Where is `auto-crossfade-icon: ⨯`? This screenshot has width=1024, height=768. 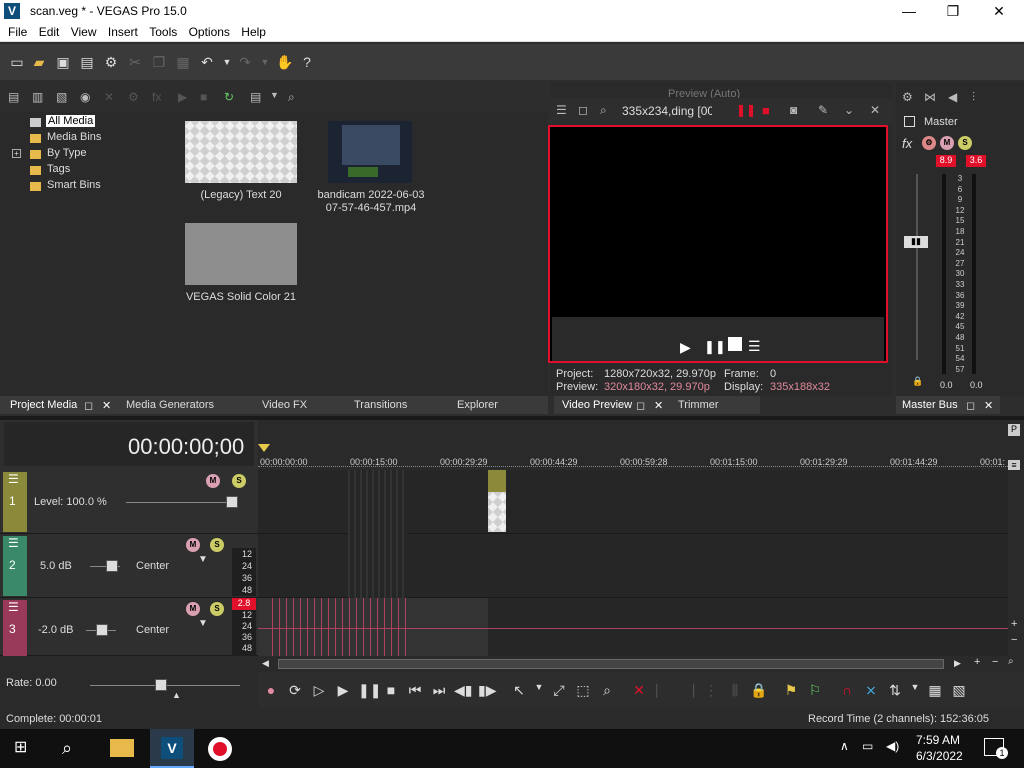 auto-crossfade-icon: ⨯ is located at coordinates (871, 690).